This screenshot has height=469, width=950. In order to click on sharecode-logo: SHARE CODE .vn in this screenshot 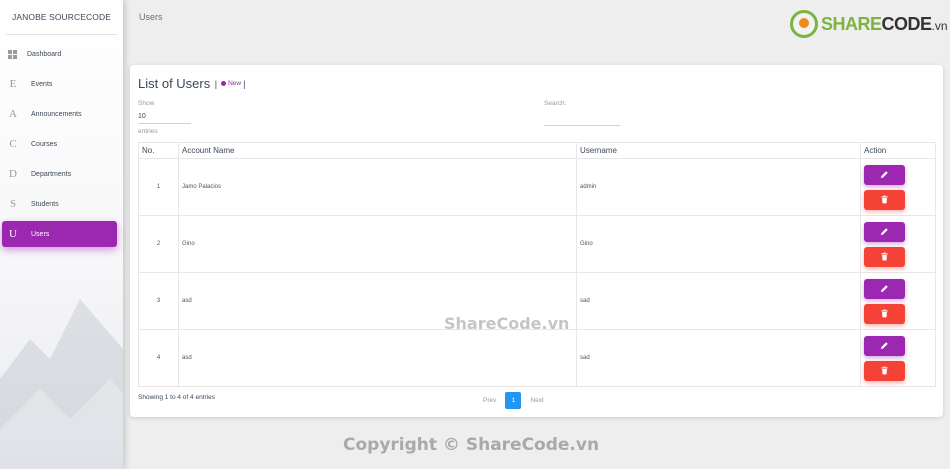, I will do `click(869, 24)`.